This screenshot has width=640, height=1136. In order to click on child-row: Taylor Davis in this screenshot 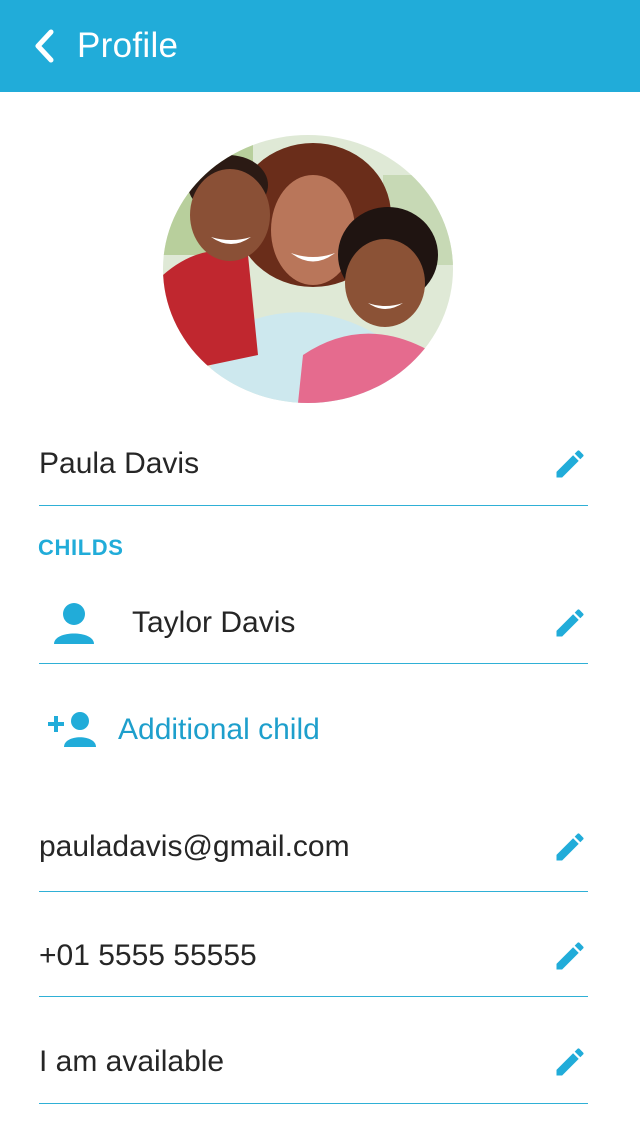, I will do `click(313, 625)`.